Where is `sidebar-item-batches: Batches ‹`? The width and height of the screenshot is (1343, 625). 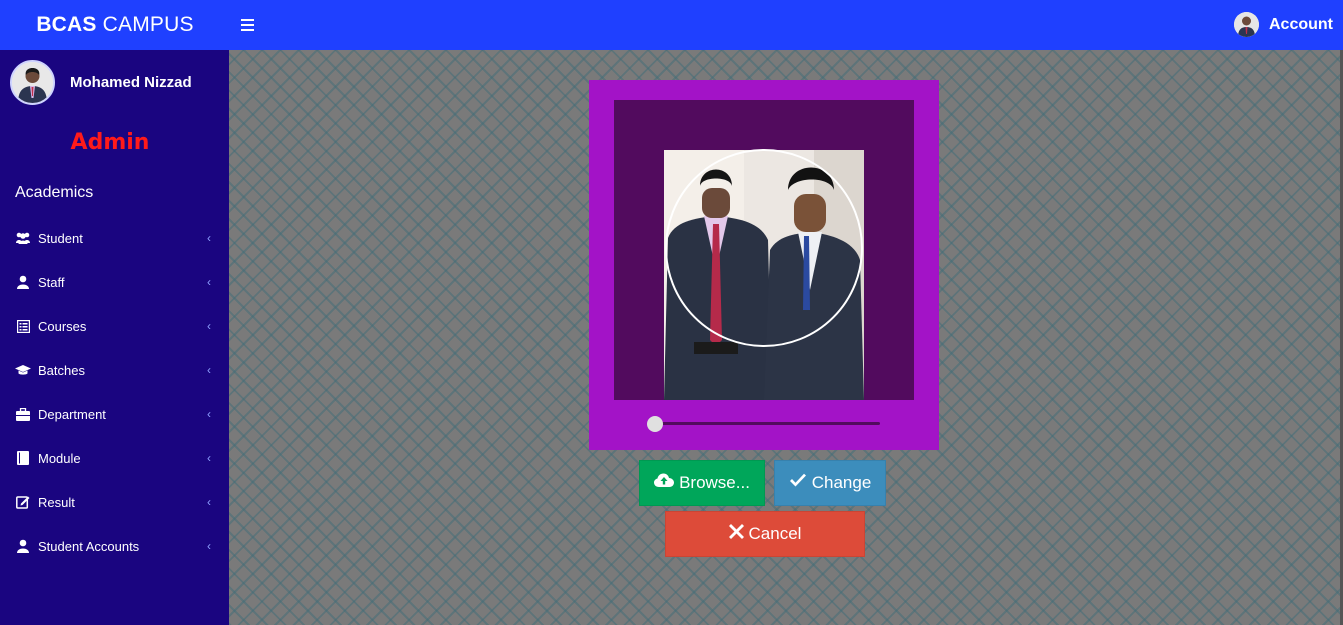 sidebar-item-batches: Batches ‹ is located at coordinates (114, 370).